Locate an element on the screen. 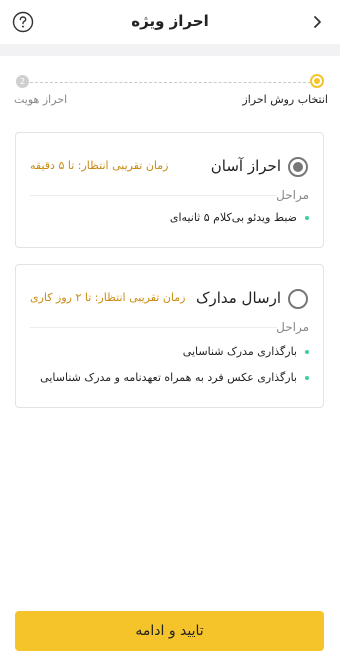  radio-button-selected is located at coordinates (298, 167).